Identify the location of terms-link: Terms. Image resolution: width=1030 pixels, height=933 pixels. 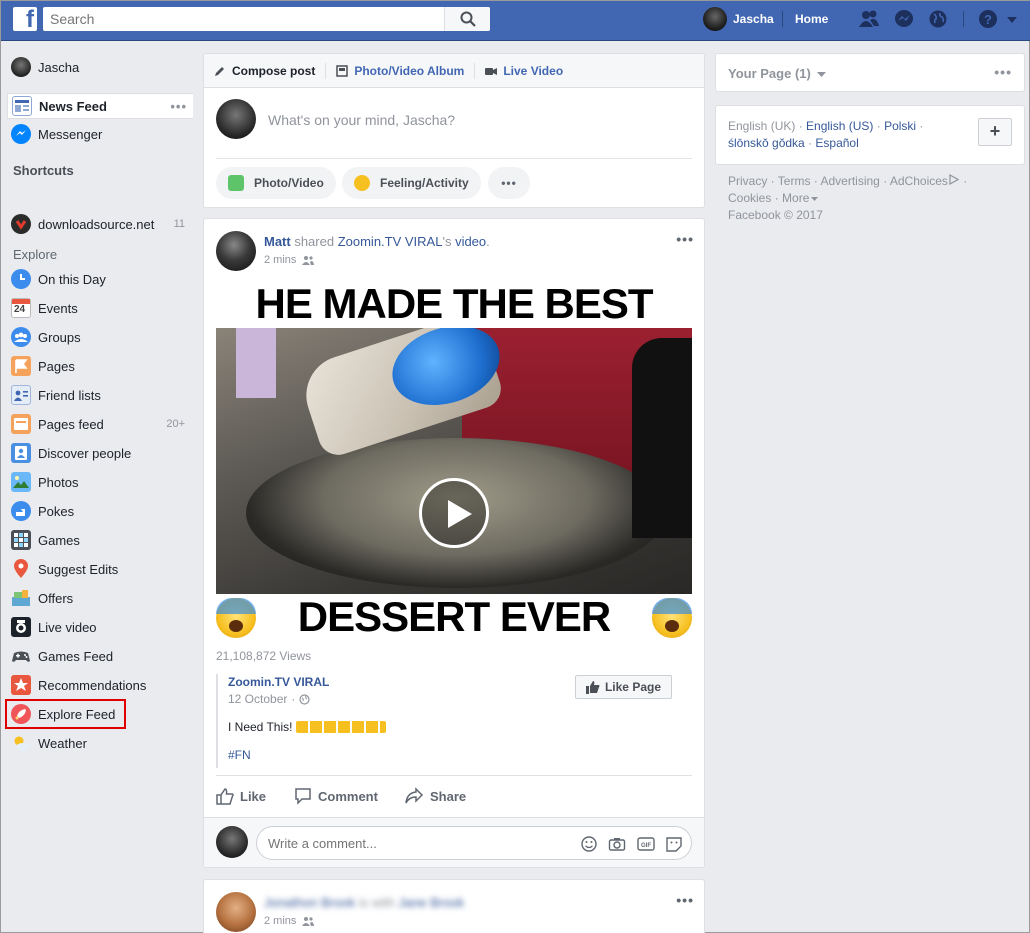
(794, 181).